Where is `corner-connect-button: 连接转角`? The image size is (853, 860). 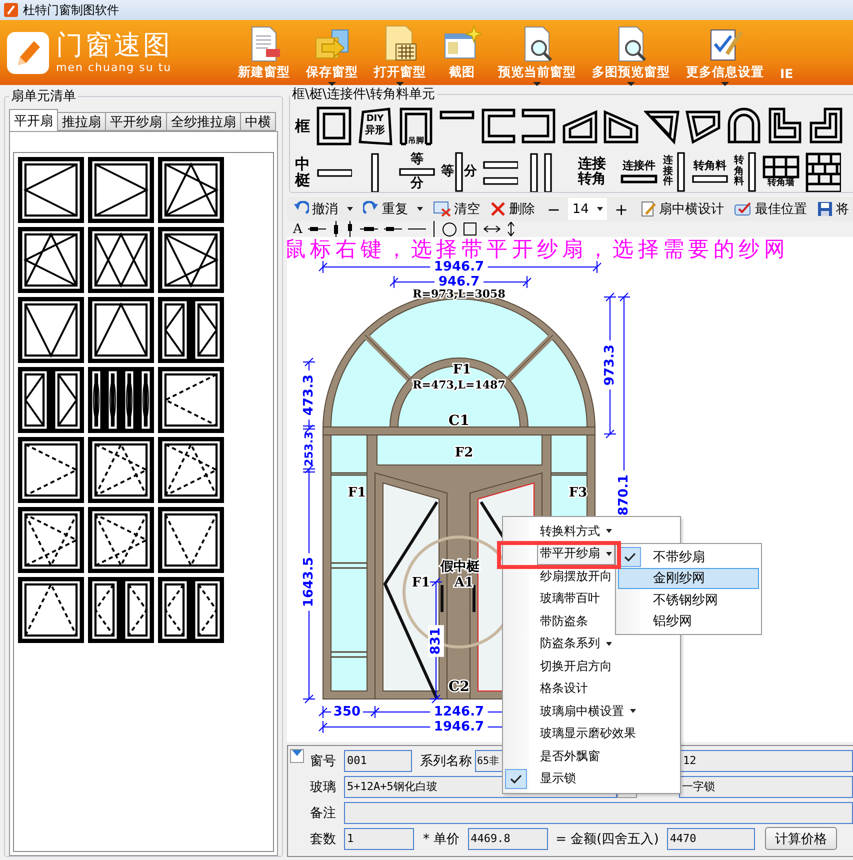 corner-connect-button: 连接转角 is located at coordinates (592, 172).